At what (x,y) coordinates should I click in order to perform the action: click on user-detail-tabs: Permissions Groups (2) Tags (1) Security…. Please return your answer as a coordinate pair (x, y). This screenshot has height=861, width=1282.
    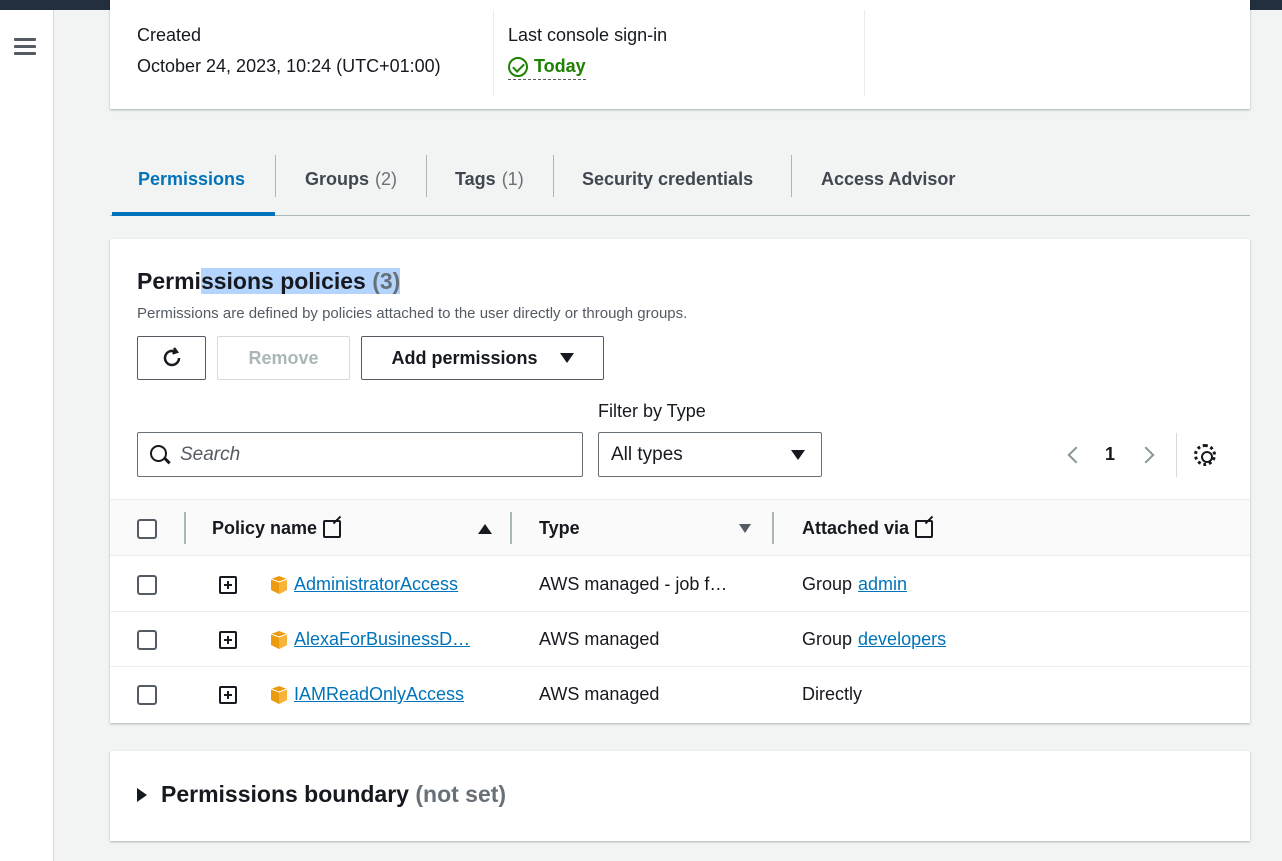
    Looking at the image, I should click on (680, 183).